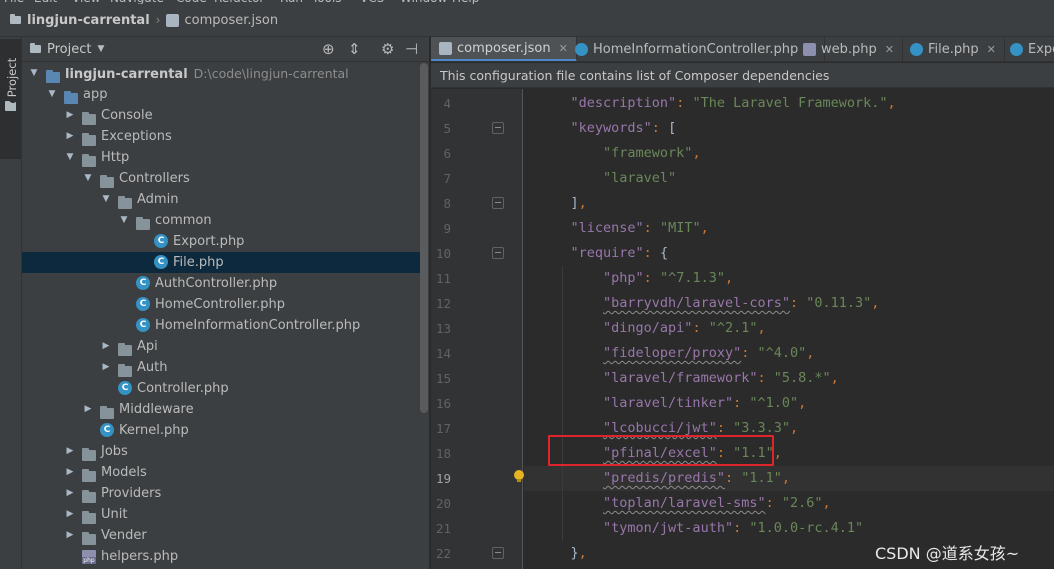 The image size is (1054, 569). I want to click on tree-item-label: HomeController.php, so click(220, 304).